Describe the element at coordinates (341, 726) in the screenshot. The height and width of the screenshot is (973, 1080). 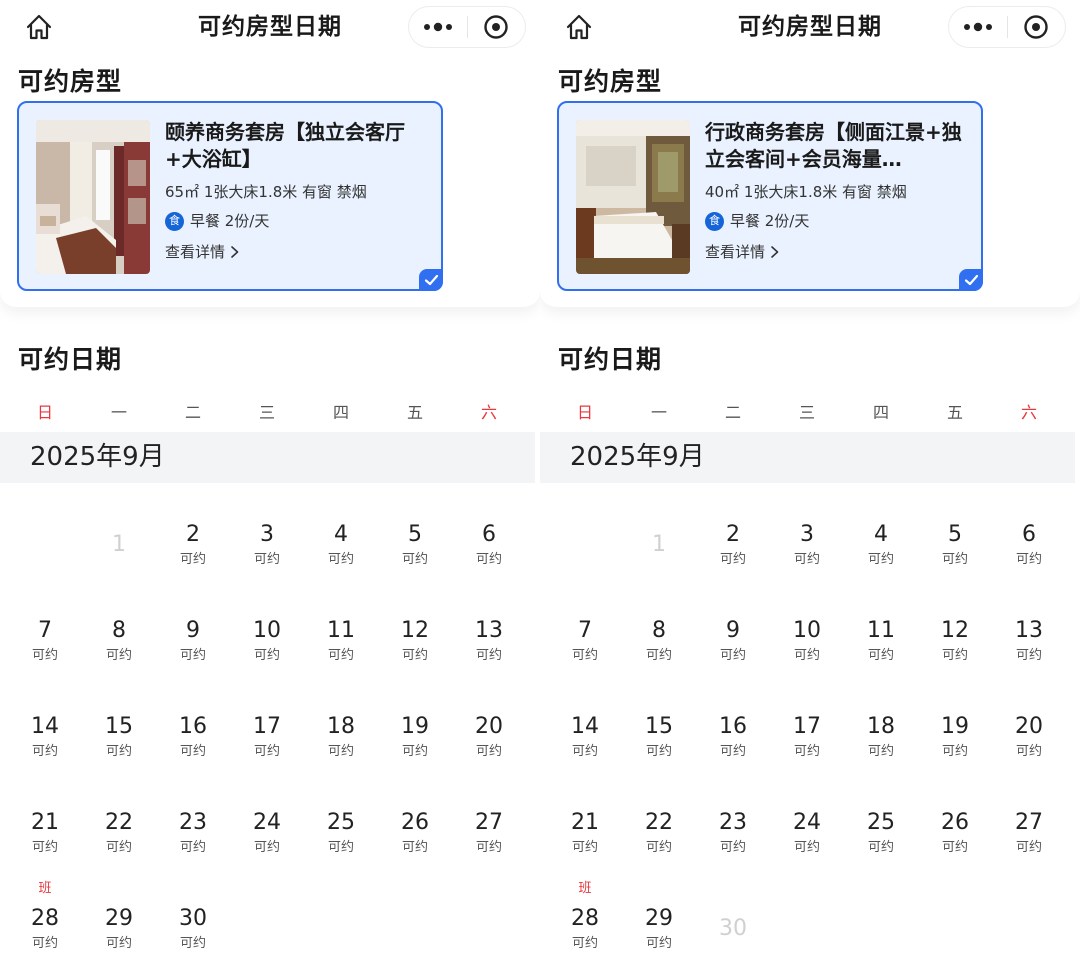
I see `day-number: 18` at that location.